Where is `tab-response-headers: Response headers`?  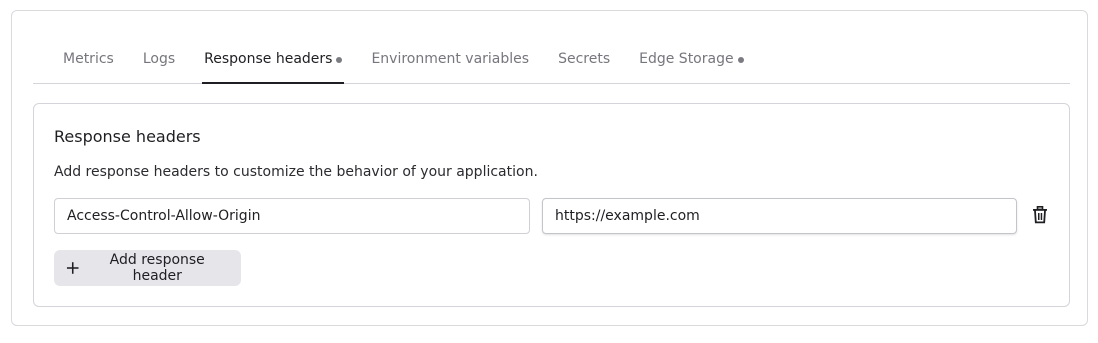
tab-response-headers: Response headers is located at coordinates (273, 65).